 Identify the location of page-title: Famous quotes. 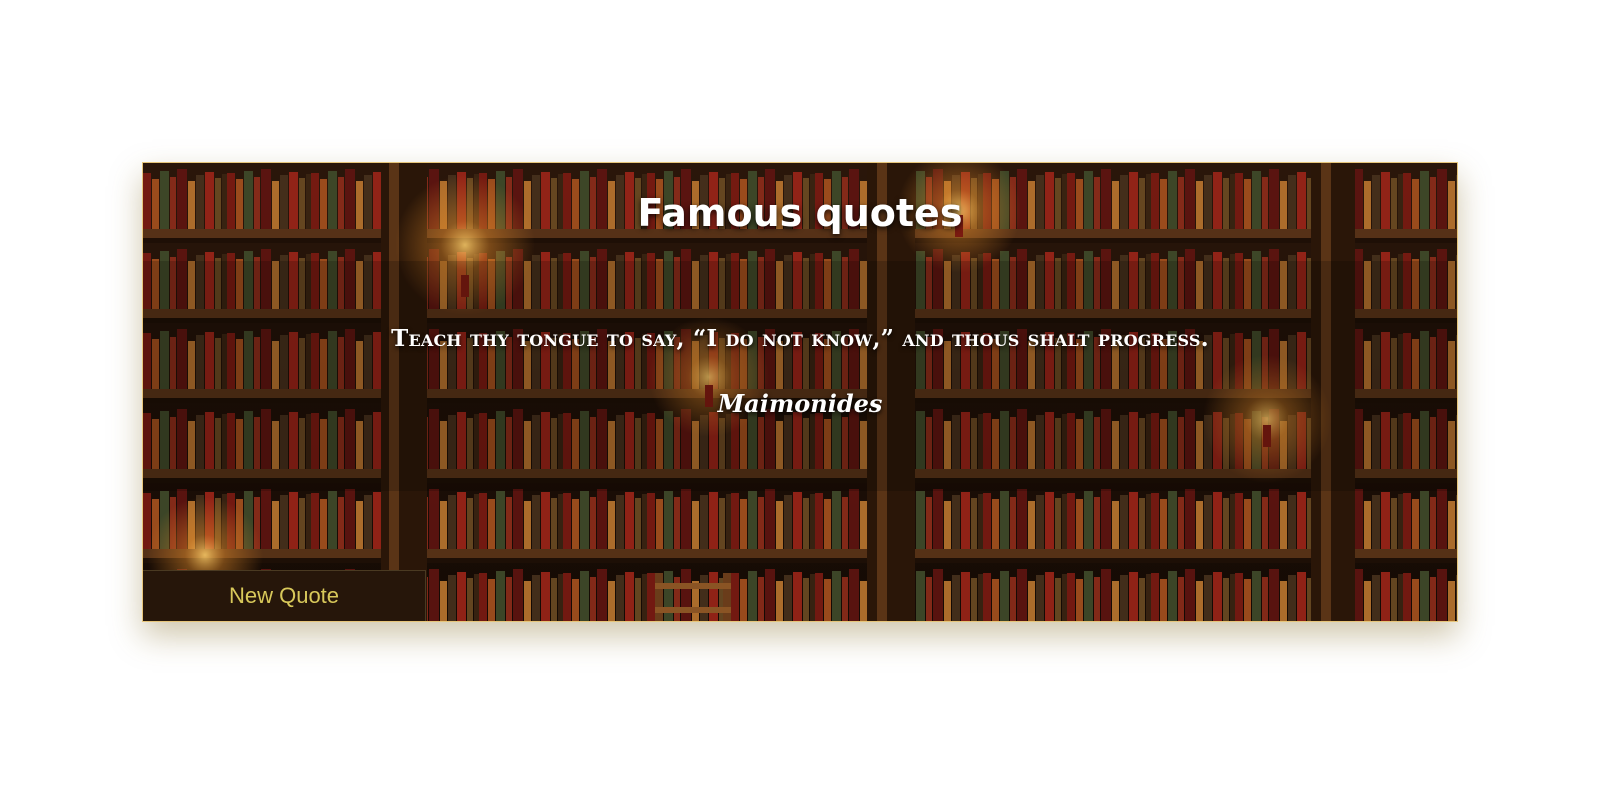
(800, 213).